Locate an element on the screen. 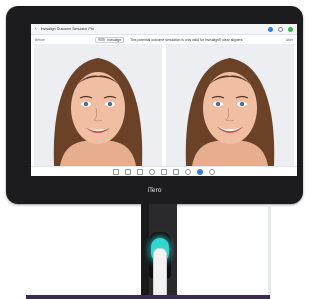  window-title: Invisalign Outcome Simulator Pro is located at coordinates (67, 29).